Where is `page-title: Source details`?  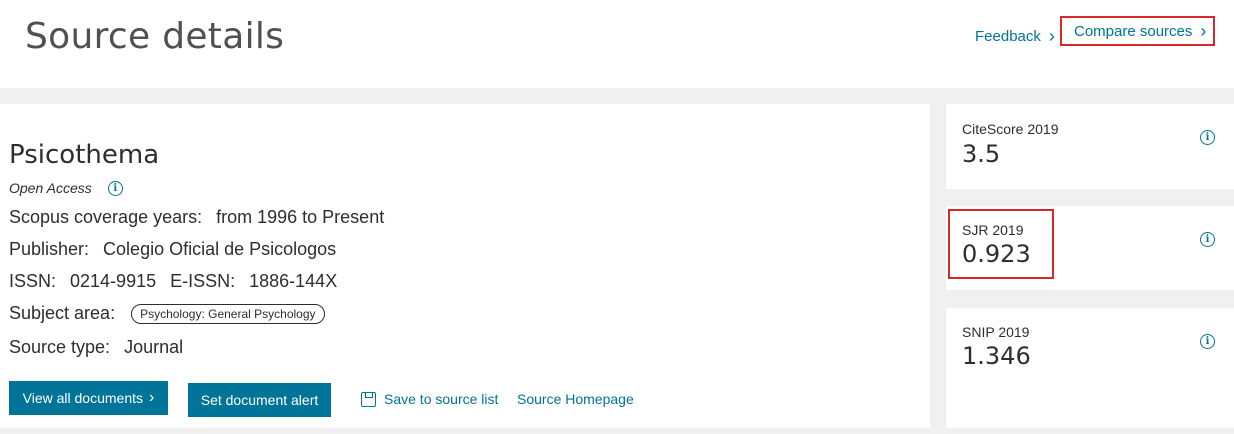 page-title: Source details is located at coordinates (155, 36).